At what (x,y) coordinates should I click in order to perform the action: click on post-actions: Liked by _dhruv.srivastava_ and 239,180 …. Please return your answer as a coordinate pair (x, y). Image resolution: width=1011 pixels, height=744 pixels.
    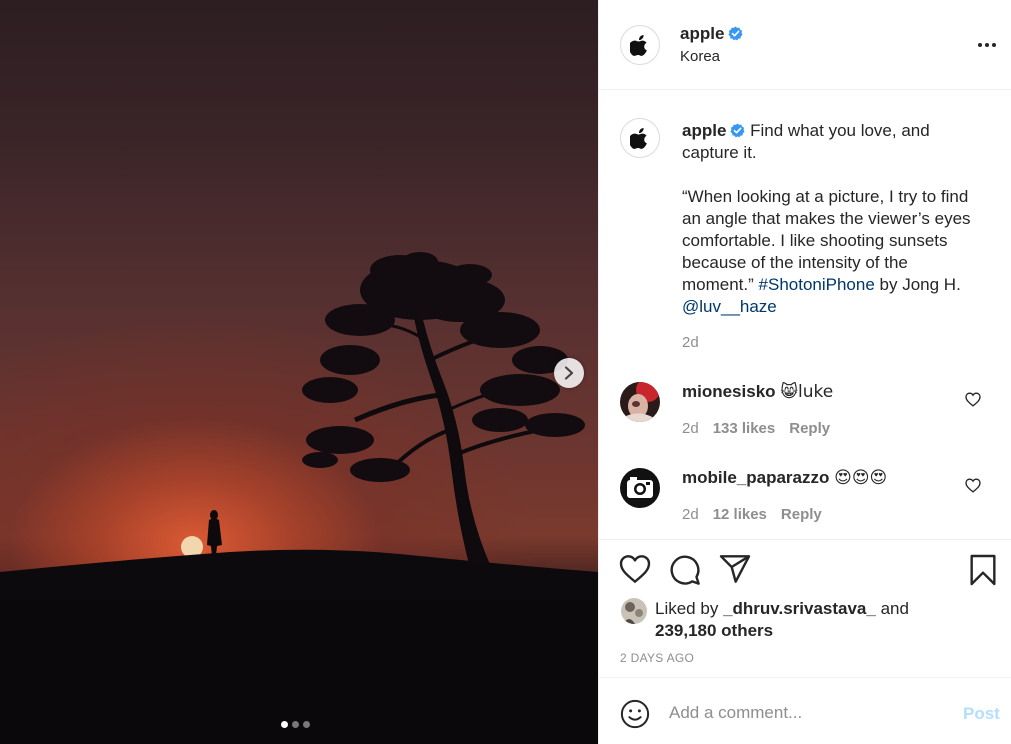
    Looking at the image, I should click on (805, 609).